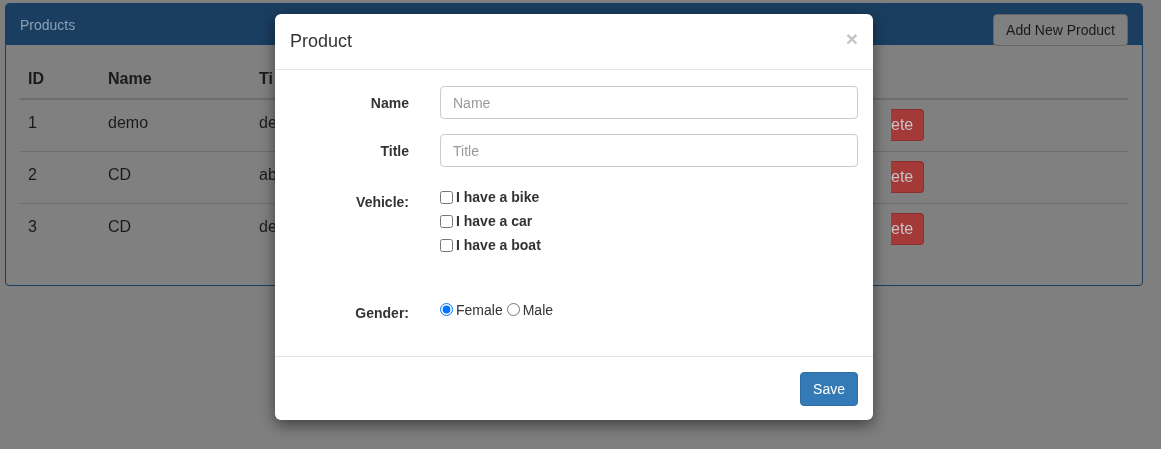 Image resolution: width=1161 pixels, height=449 pixels. What do you see at coordinates (829, 389) in the screenshot?
I see `save-button: Save` at bounding box center [829, 389].